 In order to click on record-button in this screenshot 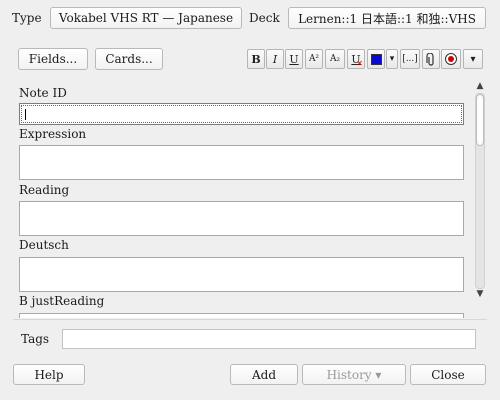, I will do `click(451, 59)`.